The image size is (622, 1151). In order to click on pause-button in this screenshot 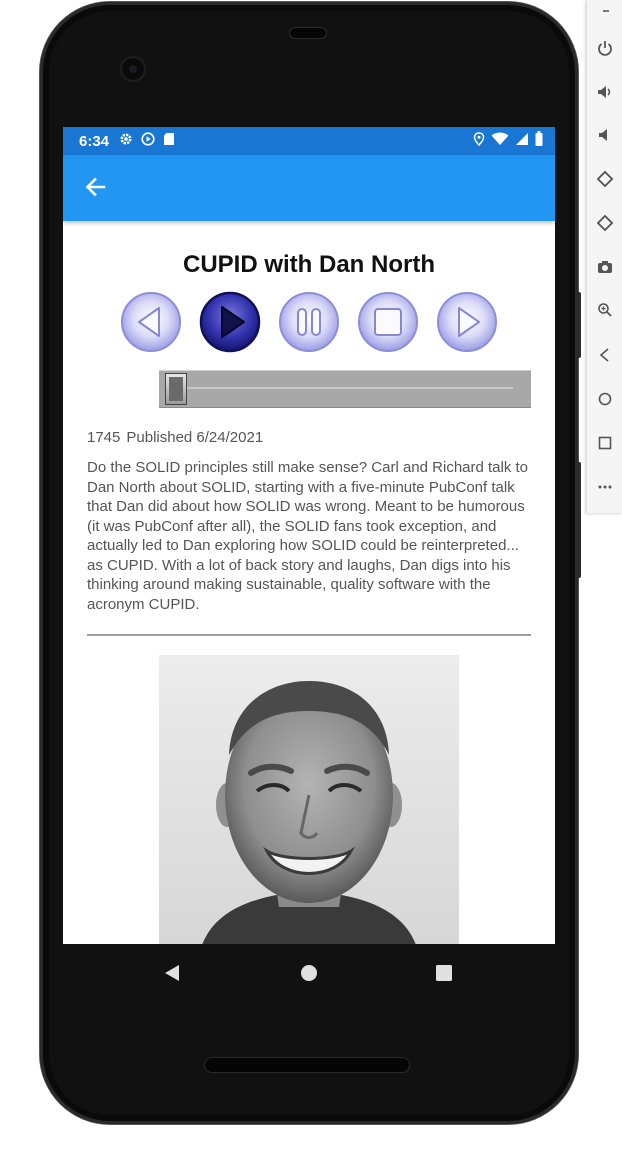, I will do `click(309, 322)`.